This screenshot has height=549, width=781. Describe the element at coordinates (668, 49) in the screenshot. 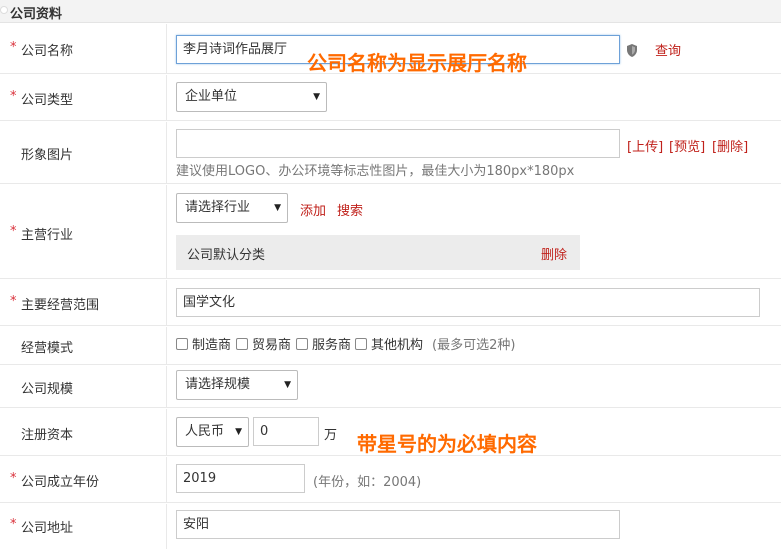

I see `query-link: 查询` at that location.